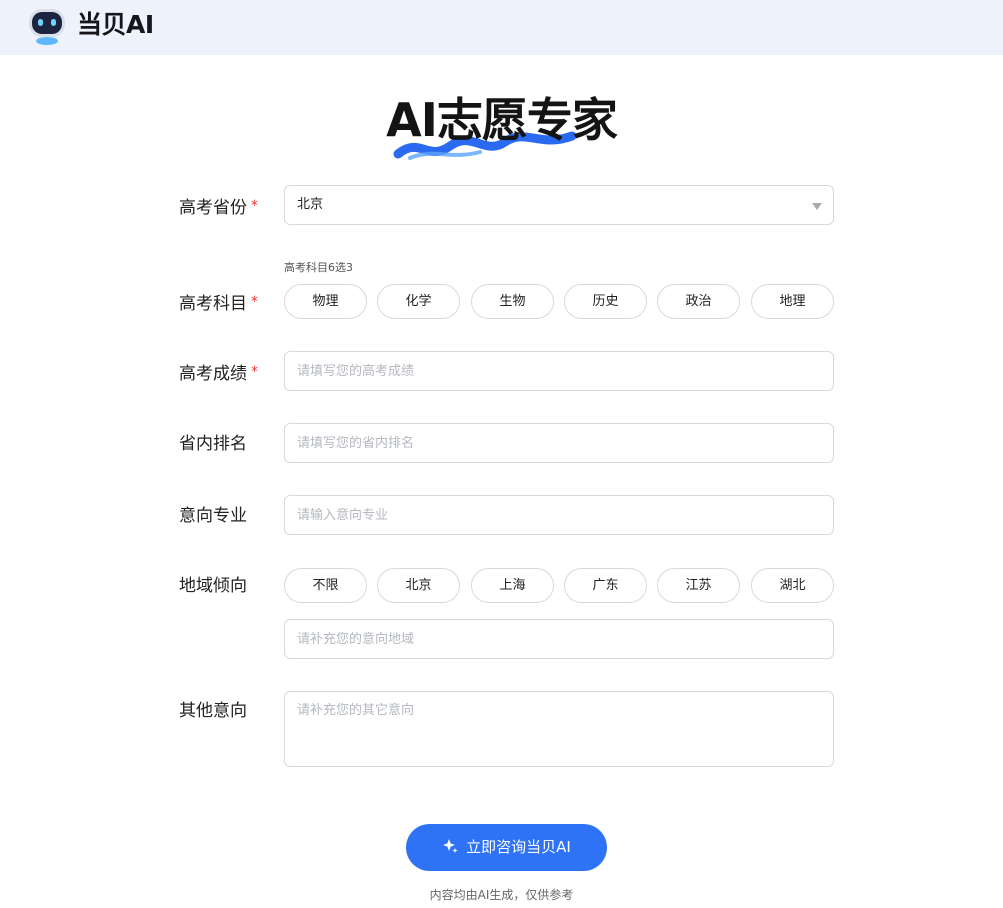 This screenshot has width=1003, height=908. What do you see at coordinates (213, 586) in the screenshot?
I see `region-label: 地域倾向` at bounding box center [213, 586].